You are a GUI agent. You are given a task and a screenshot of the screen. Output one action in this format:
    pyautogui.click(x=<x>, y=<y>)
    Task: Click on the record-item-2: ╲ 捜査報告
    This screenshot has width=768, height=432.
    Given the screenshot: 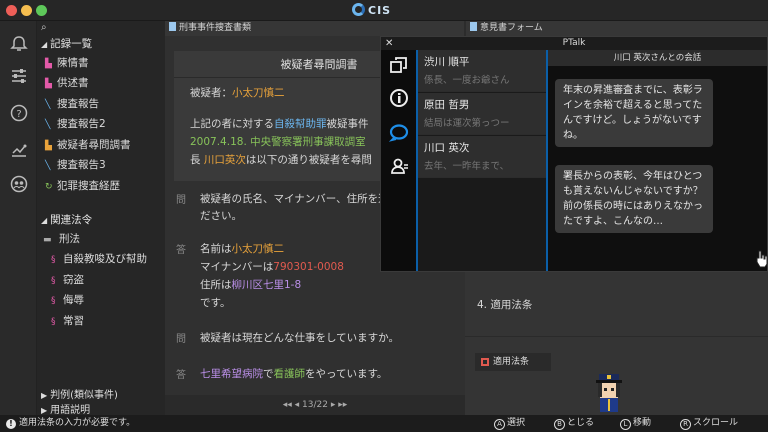 What is the action you would take?
    pyautogui.click(x=72, y=103)
    